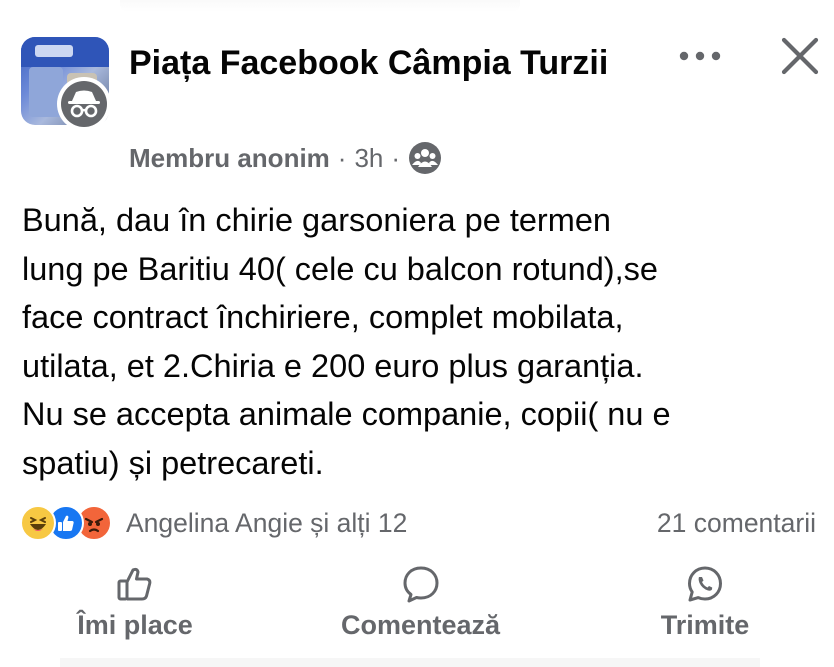  What do you see at coordinates (368, 158) in the screenshot?
I see `post-time: 3h` at bounding box center [368, 158].